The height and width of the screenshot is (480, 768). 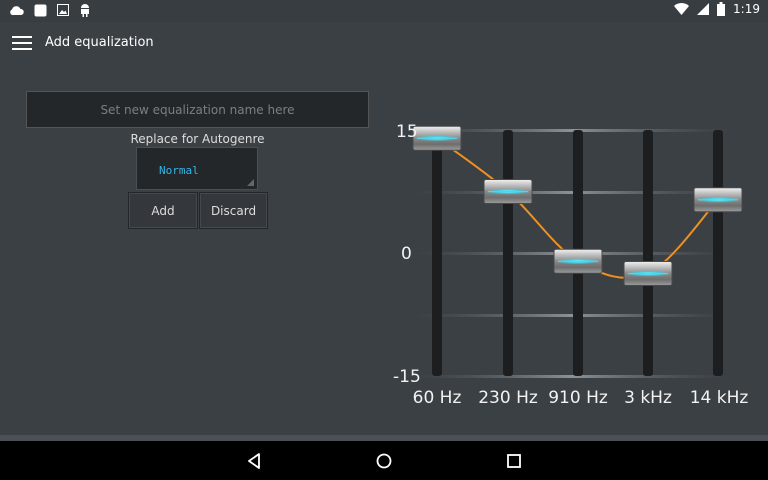 What do you see at coordinates (508, 398) in the screenshot?
I see `band-label: 230 Hz` at bounding box center [508, 398].